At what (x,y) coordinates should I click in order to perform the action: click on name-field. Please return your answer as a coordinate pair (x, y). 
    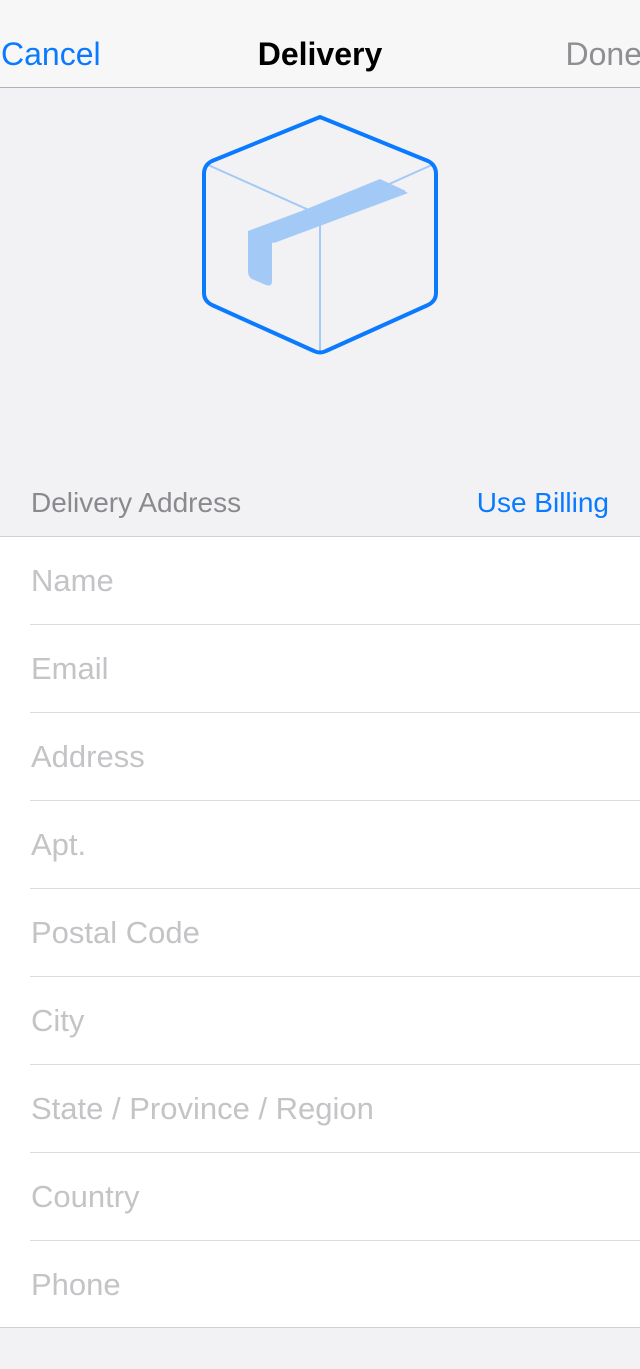
    Looking at the image, I should click on (326, 581).